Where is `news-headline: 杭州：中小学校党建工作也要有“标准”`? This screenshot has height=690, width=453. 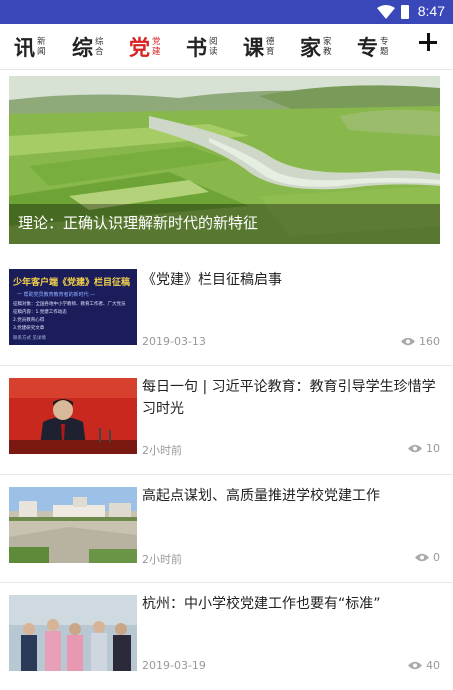 news-headline: 杭州：中小学校党建工作也要有“标准” is located at coordinates (261, 604).